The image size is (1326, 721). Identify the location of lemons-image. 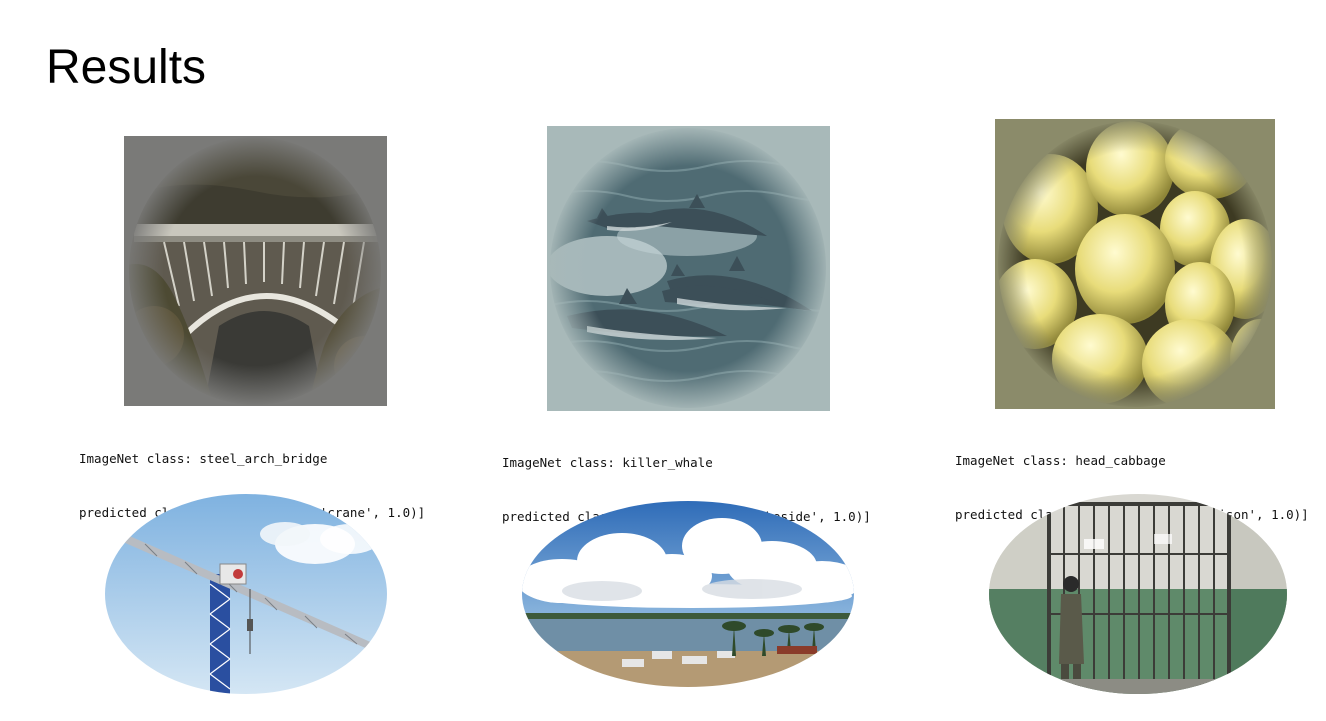
(1135, 264).